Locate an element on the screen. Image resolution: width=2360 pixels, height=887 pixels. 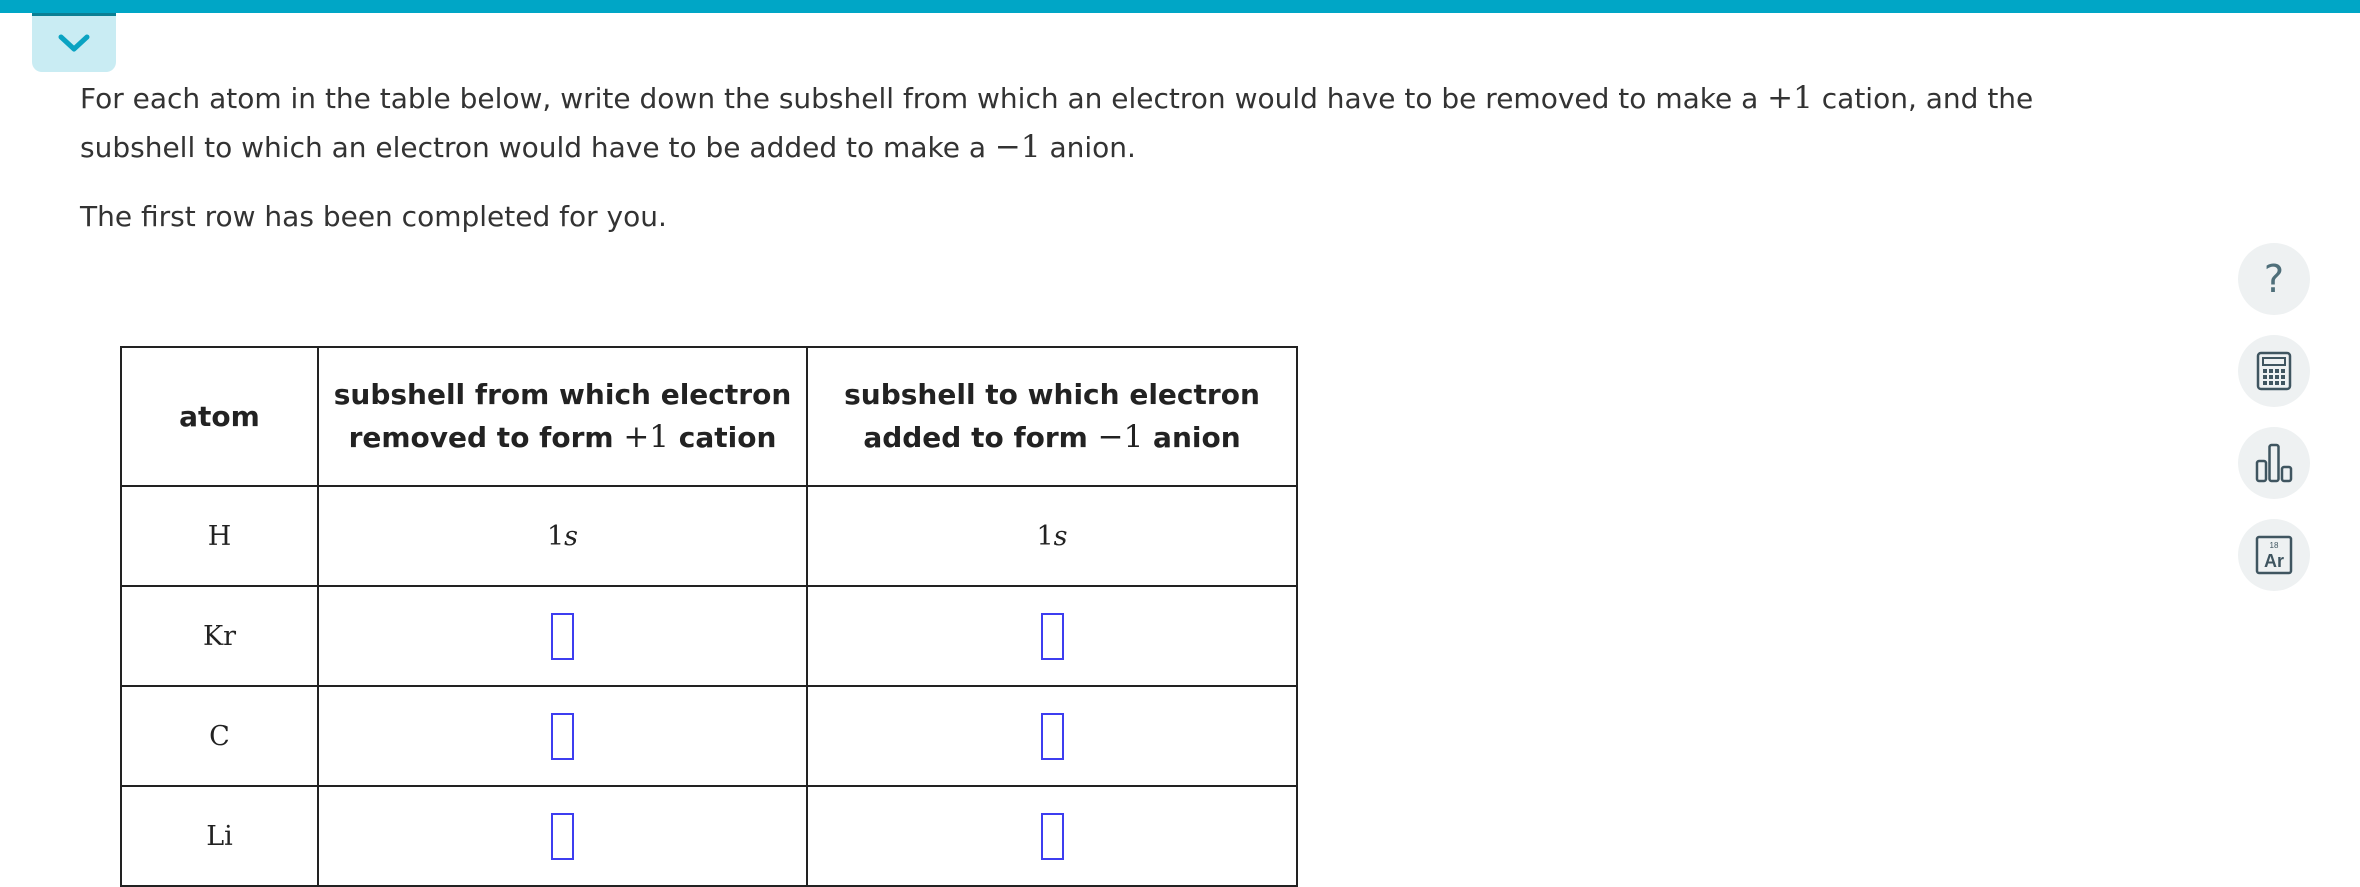
removed-subshell-value: 1s is located at coordinates (562, 536).